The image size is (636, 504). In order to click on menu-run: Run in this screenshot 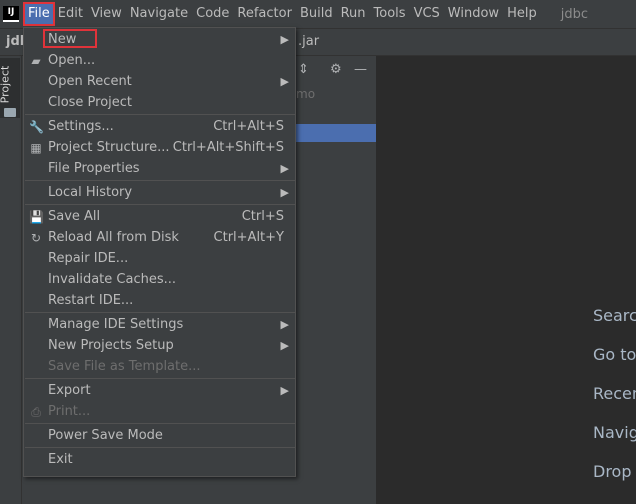, I will do `click(353, 14)`.